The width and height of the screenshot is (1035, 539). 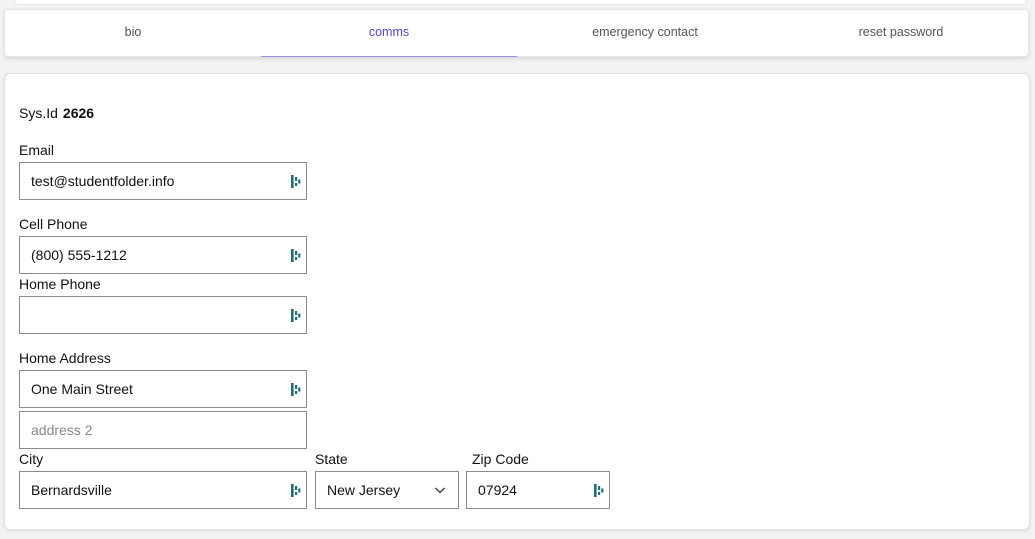 I want to click on address-line1-field, so click(x=163, y=389).